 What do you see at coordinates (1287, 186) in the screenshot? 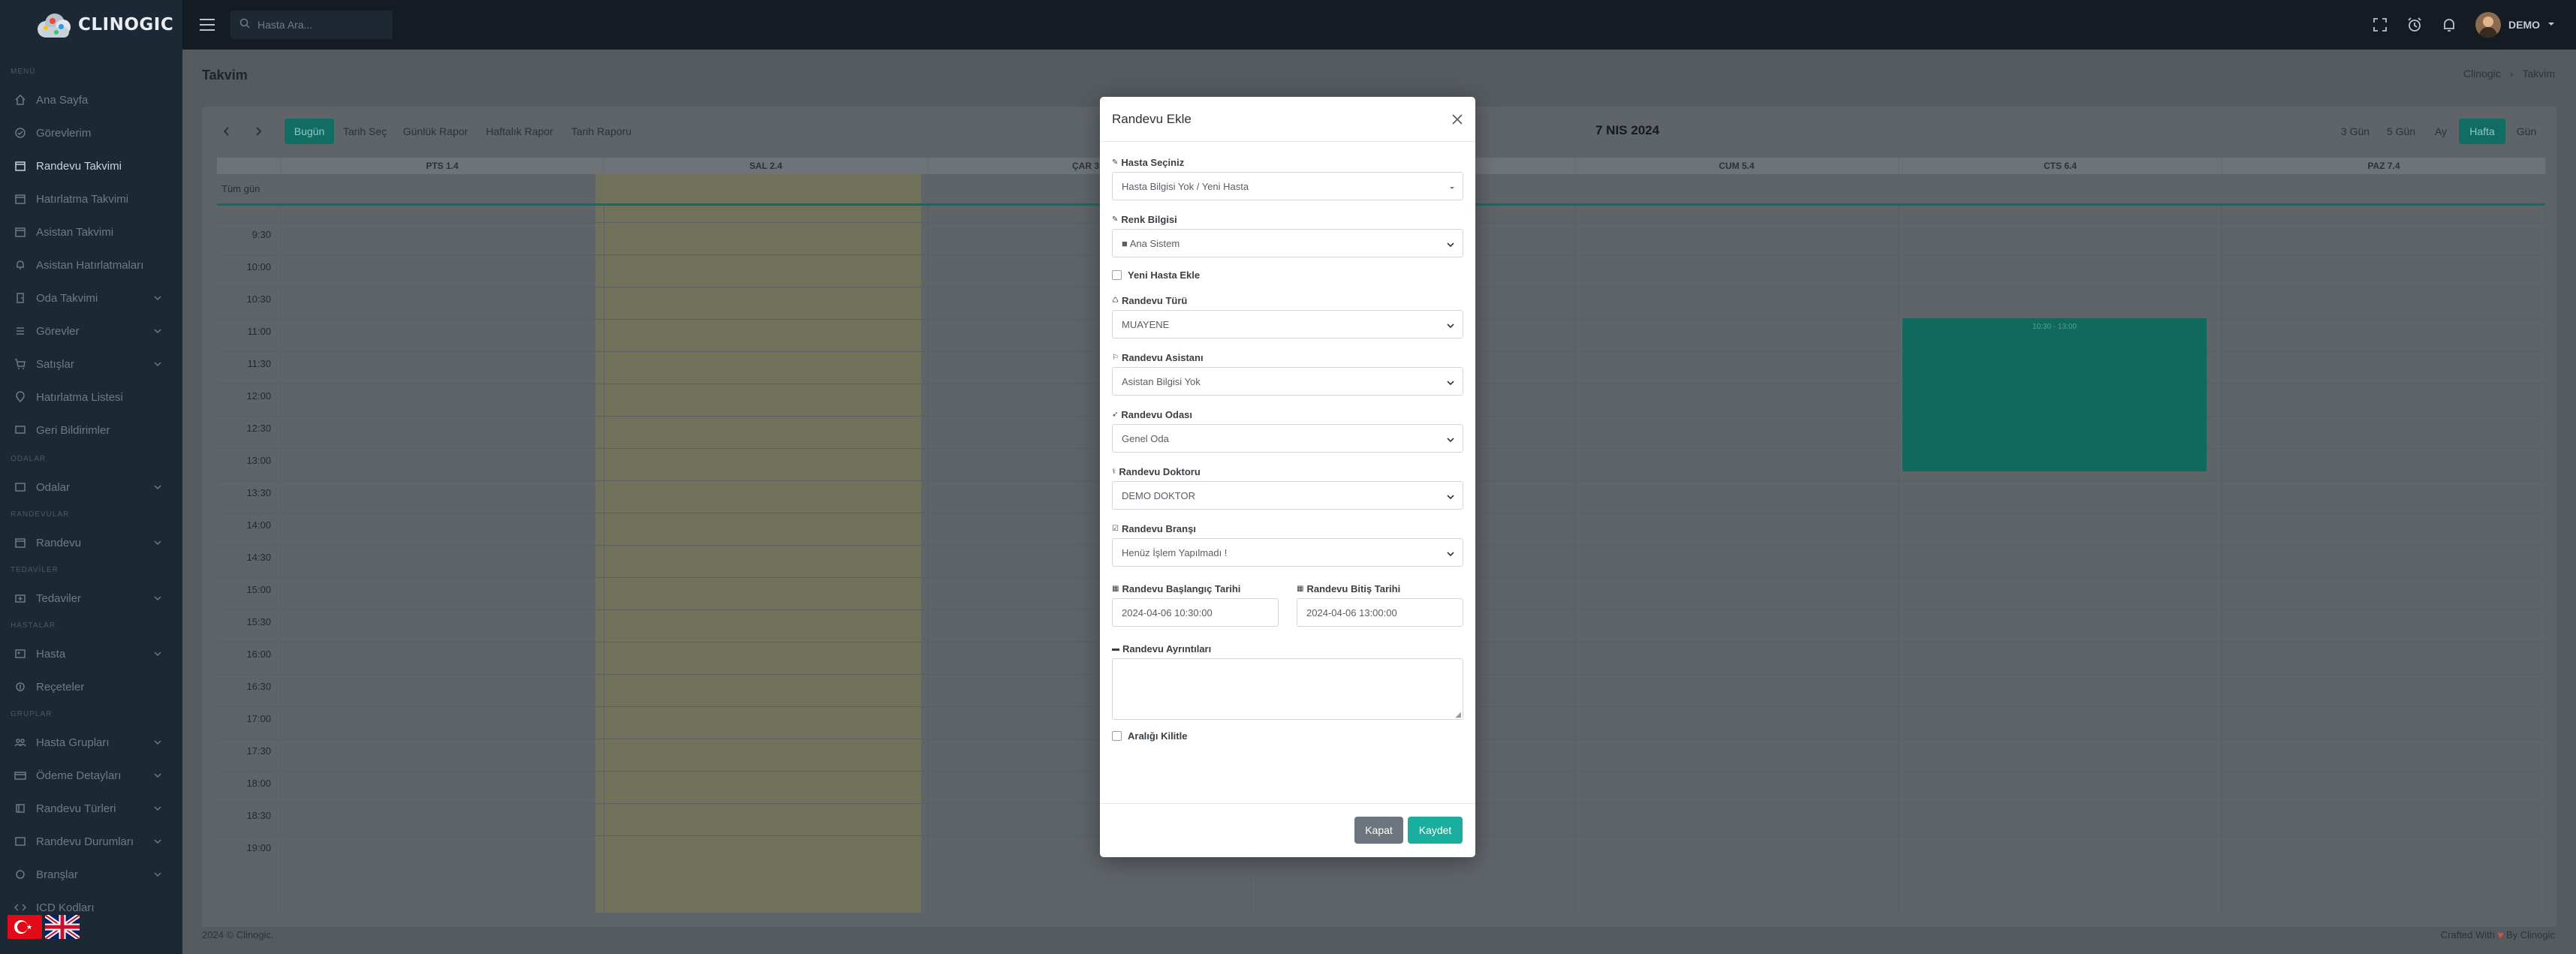
I see `patient-select: Hasta Bilgisi Yok / Yeni Hasta` at bounding box center [1287, 186].